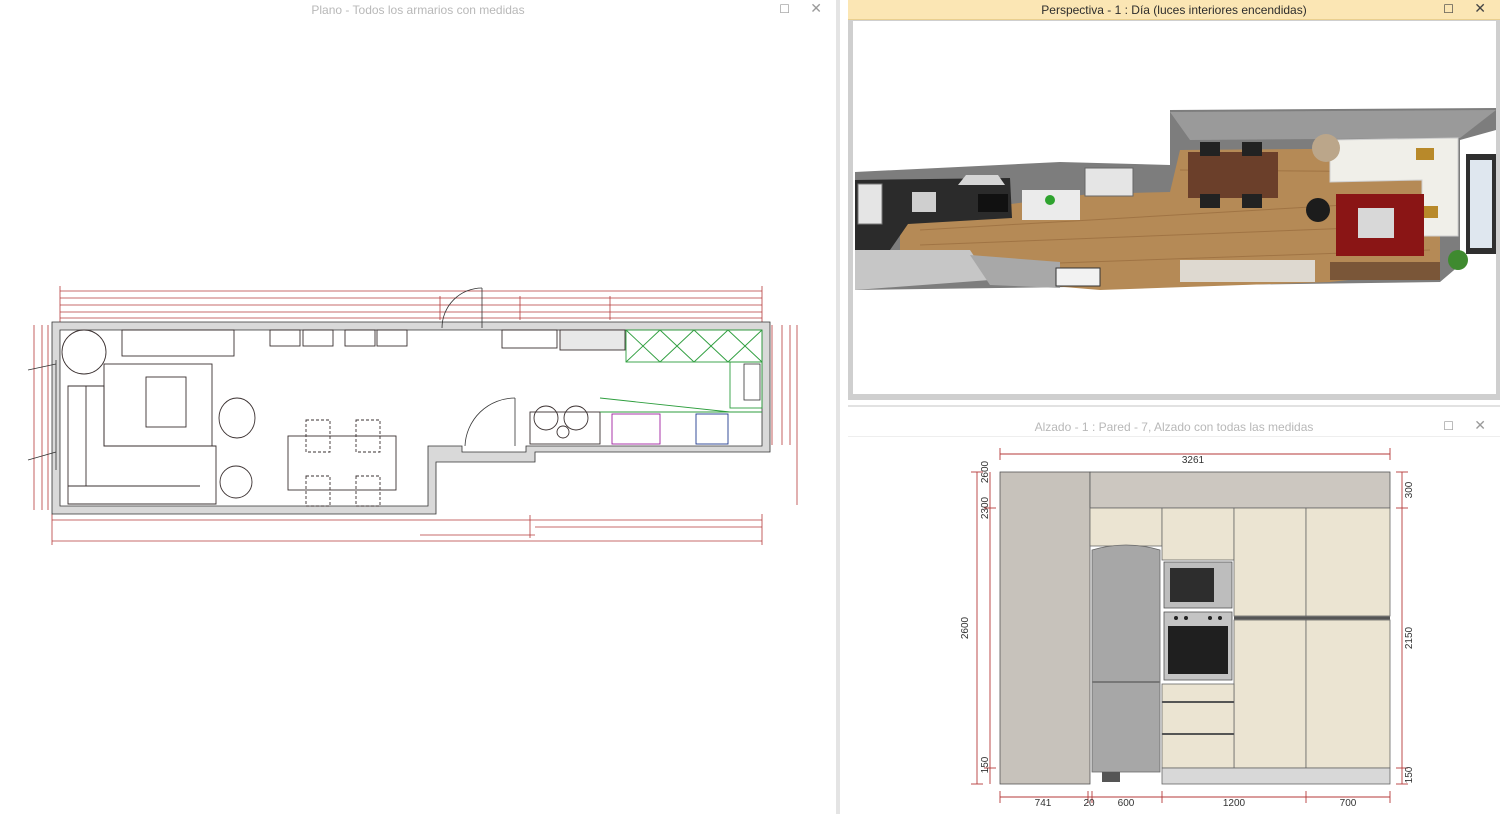  What do you see at coordinates (985, 764) in the screenshot?
I see `dim-left-bottom: 150` at bounding box center [985, 764].